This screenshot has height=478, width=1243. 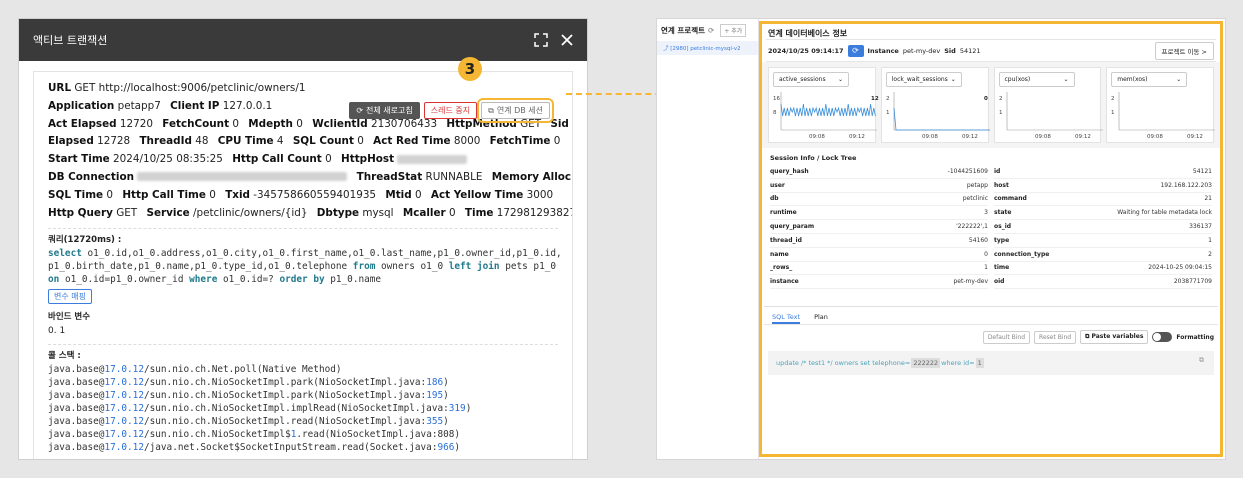 I want to click on project-item: ⤴ [2980] petclinic-mysql-v2, so click(x=707, y=48).